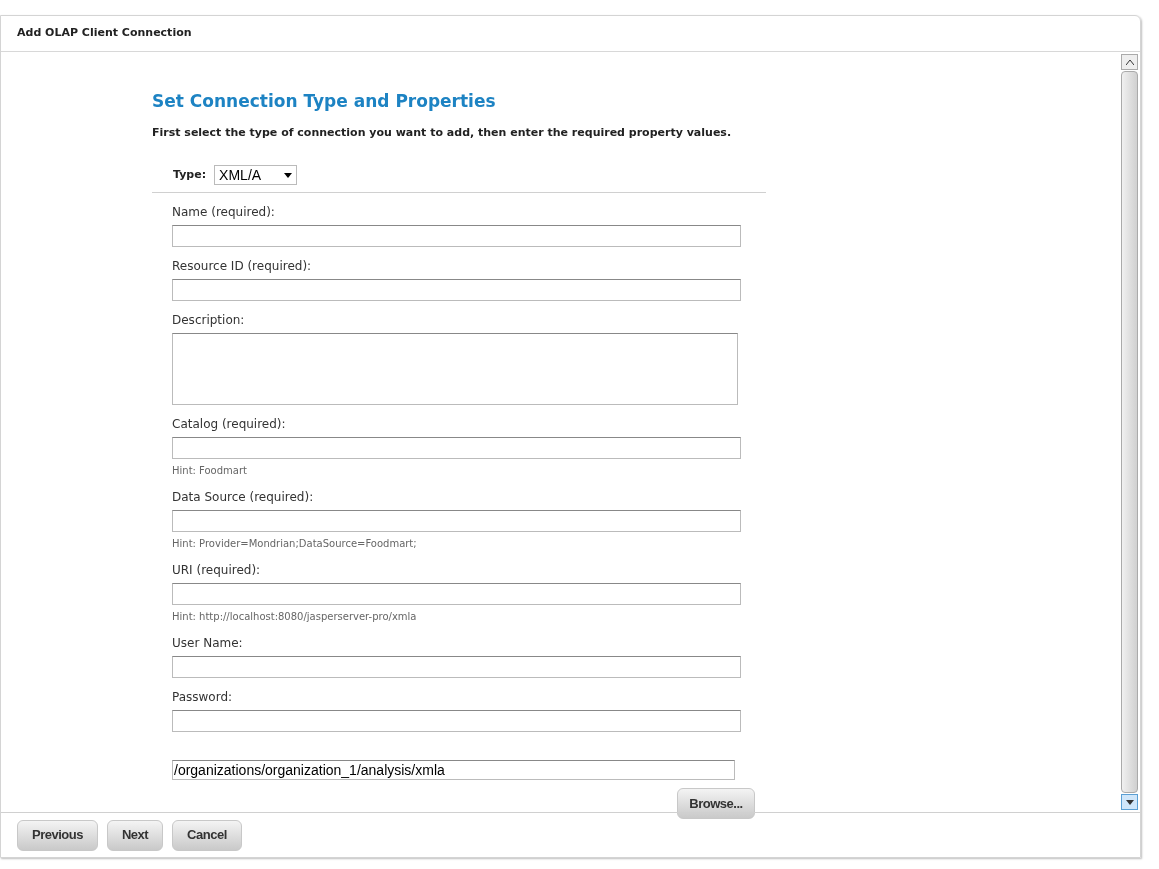  What do you see at coordinates (224, 212) in the screenshot?
I see `field-label: Name (required):` at bounding box center [224, 212].